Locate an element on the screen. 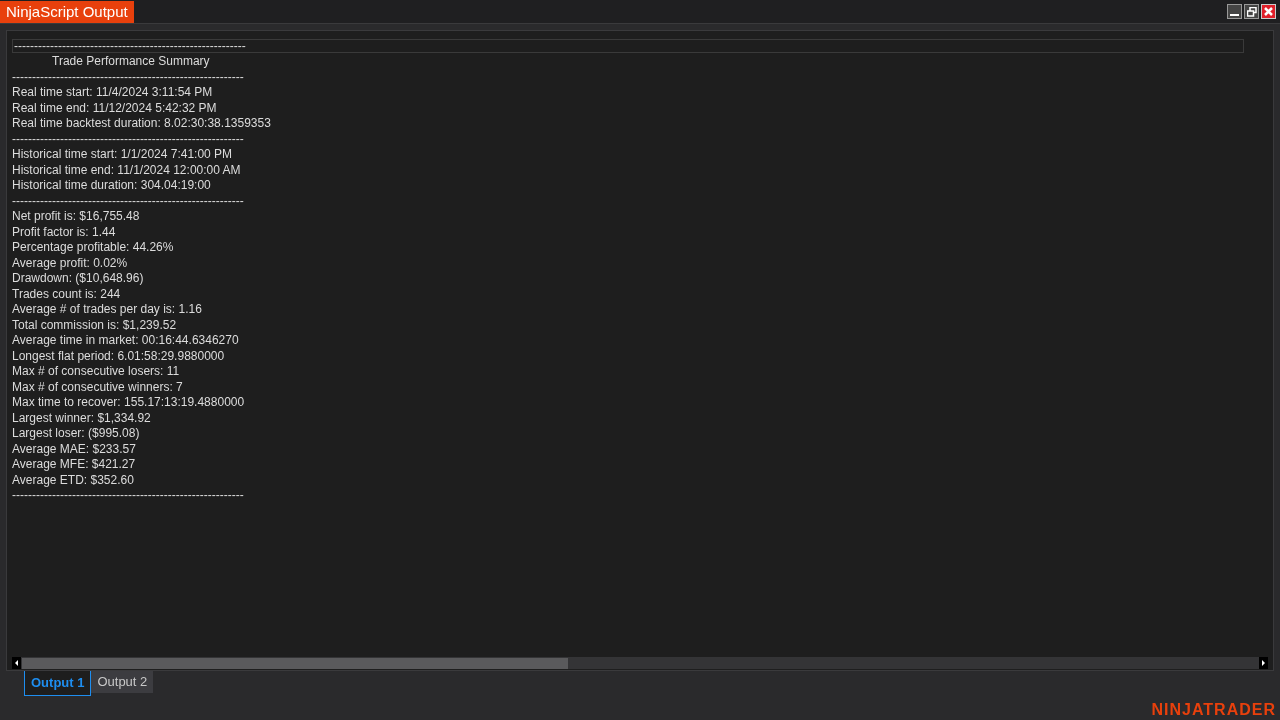 Image resolution: width=1280 pixels, height=720 pixels. scroll-right-icon is located at coordinates (1263, 663).